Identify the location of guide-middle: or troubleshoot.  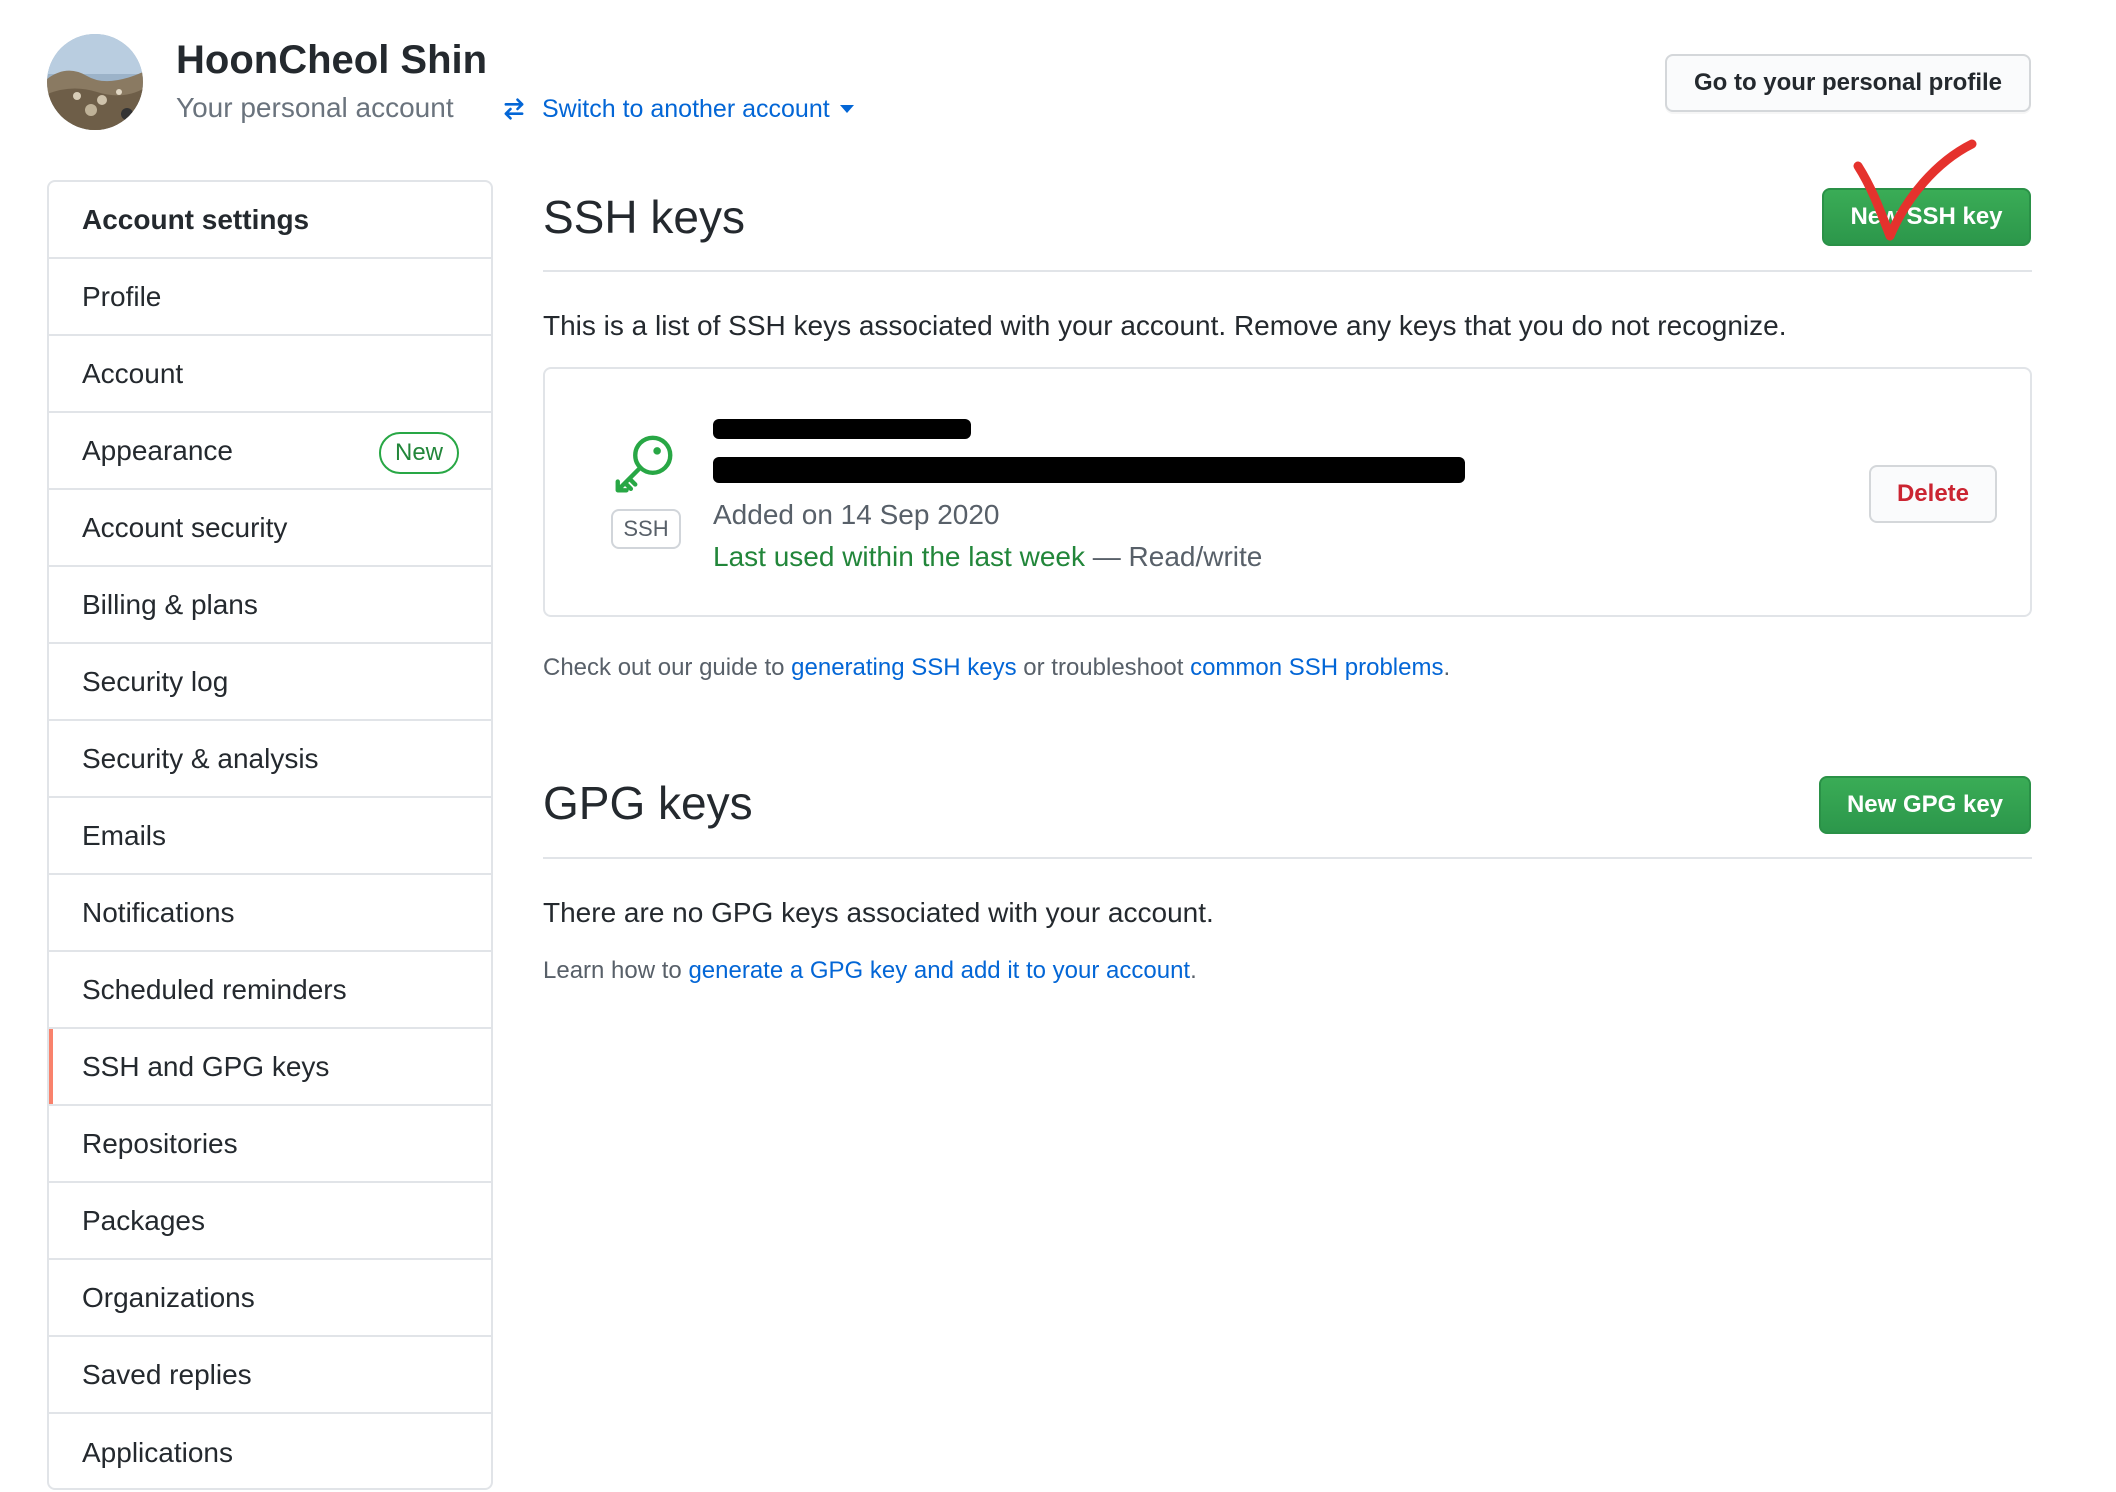
(1103, 667).